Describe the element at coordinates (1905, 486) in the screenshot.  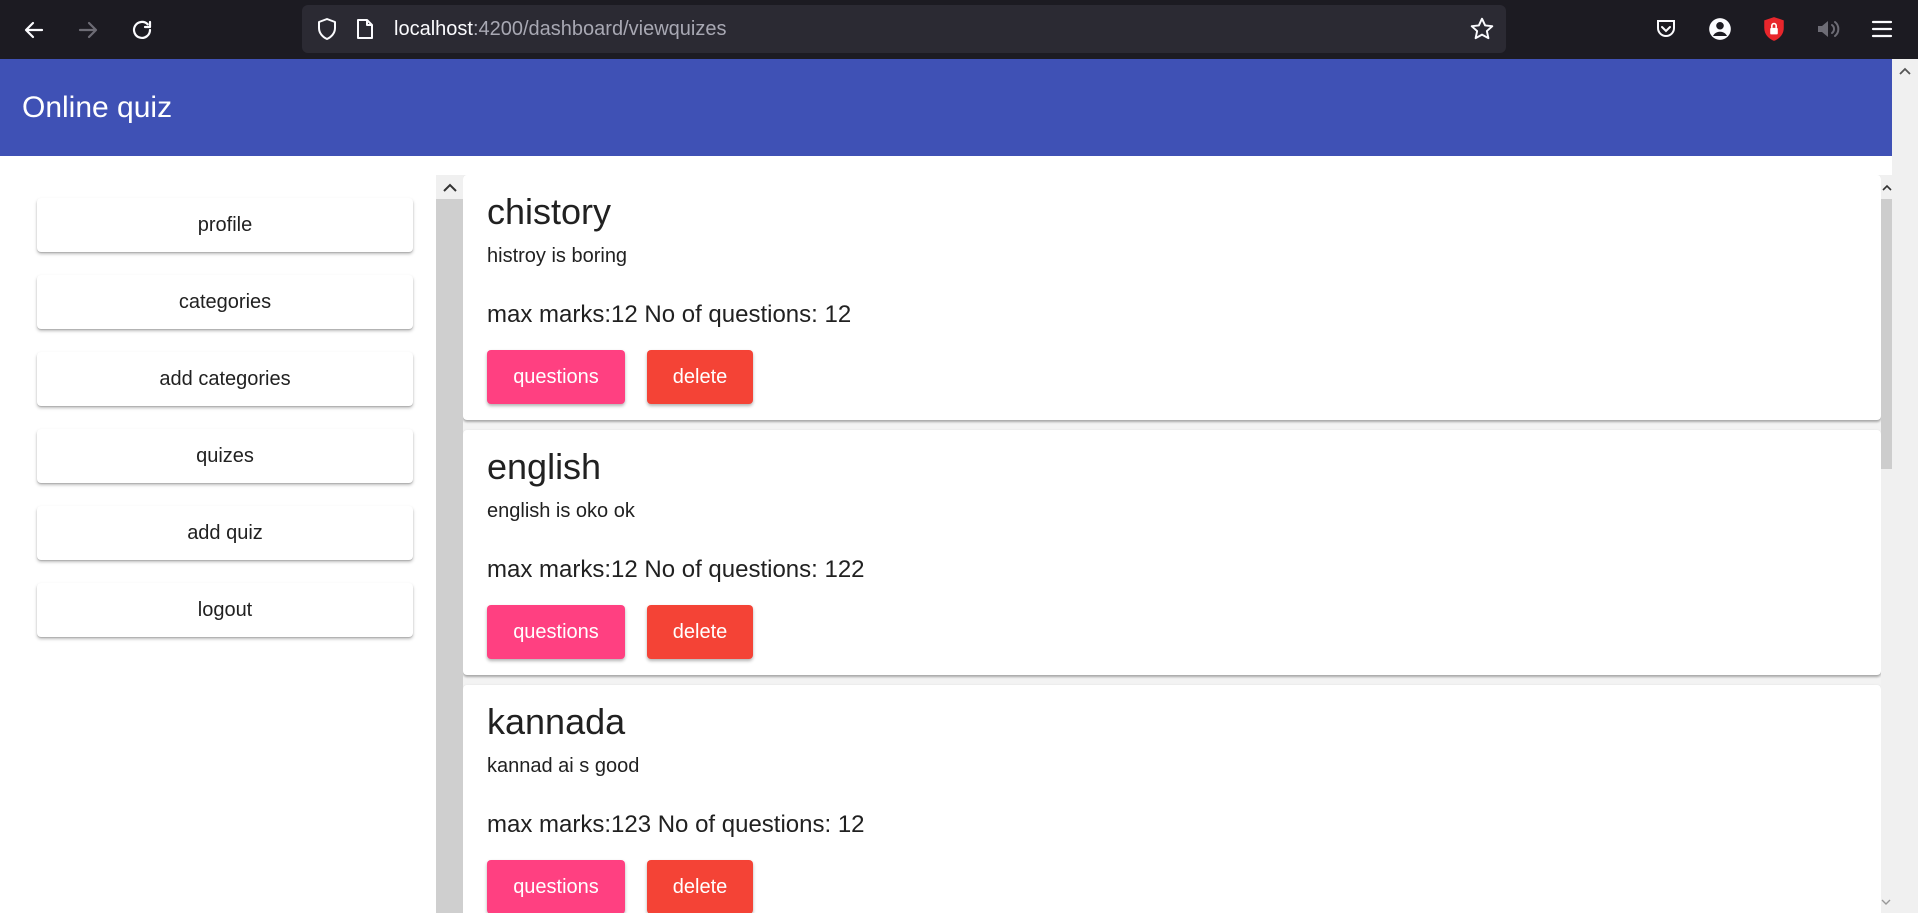
I see `page-scrollbar` at that location.